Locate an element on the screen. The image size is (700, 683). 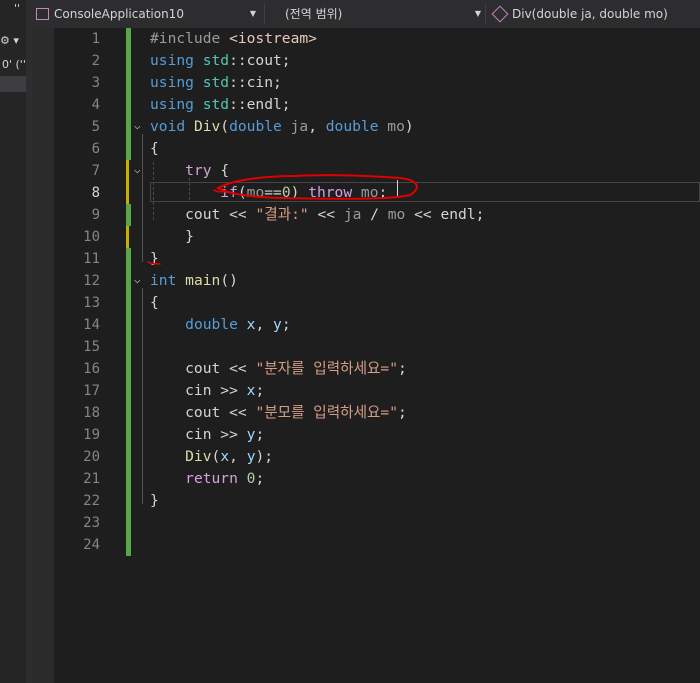
code-line: 2 using std::cout; is located at coordinates (366, 61).